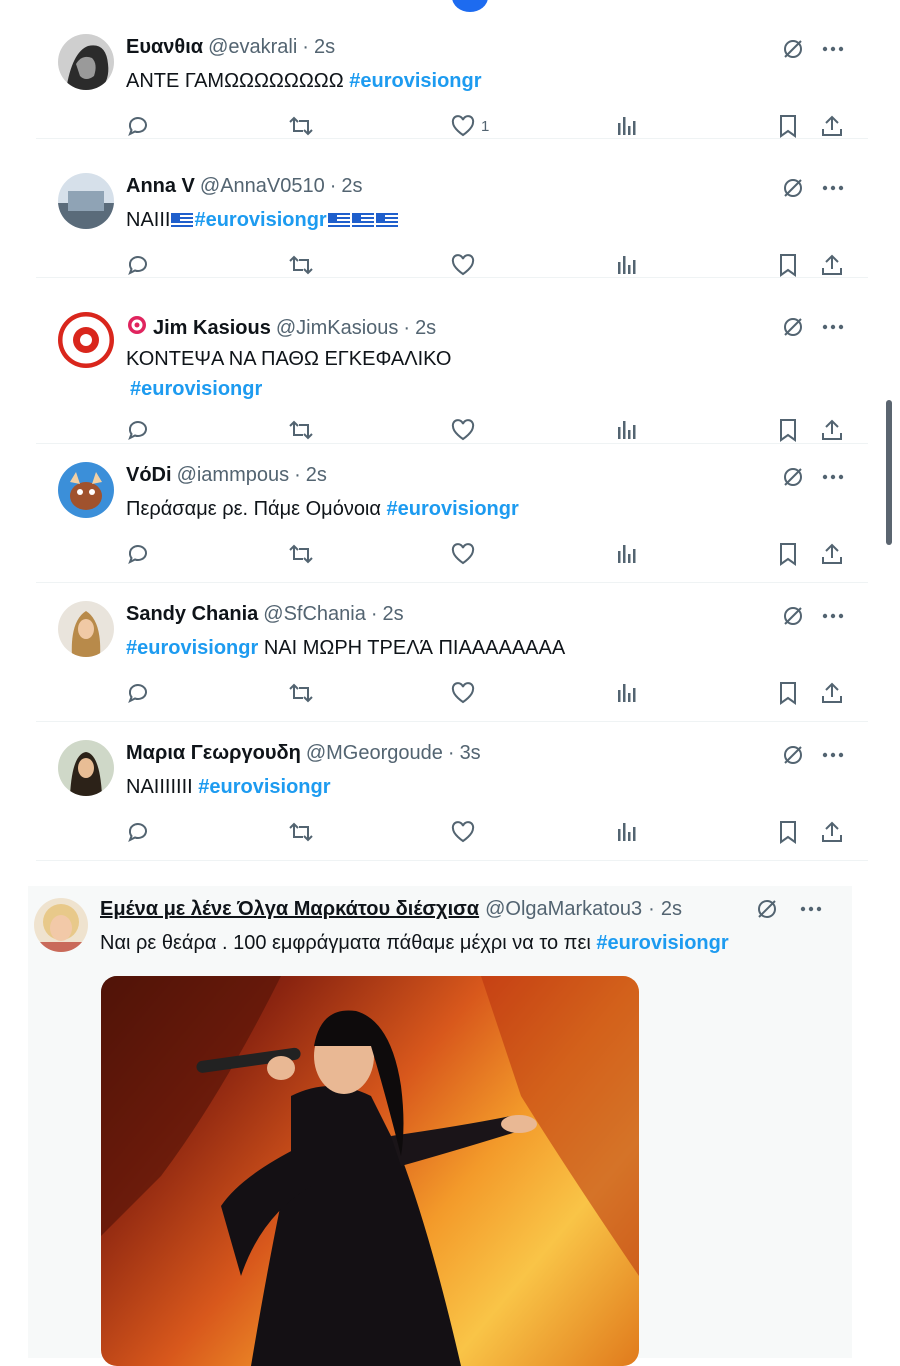 This screenshot has width=900, height=1366. Describe the element at coordinates (164, 47) in the screenshot. I see `author-name: Ευανθια` at that location.